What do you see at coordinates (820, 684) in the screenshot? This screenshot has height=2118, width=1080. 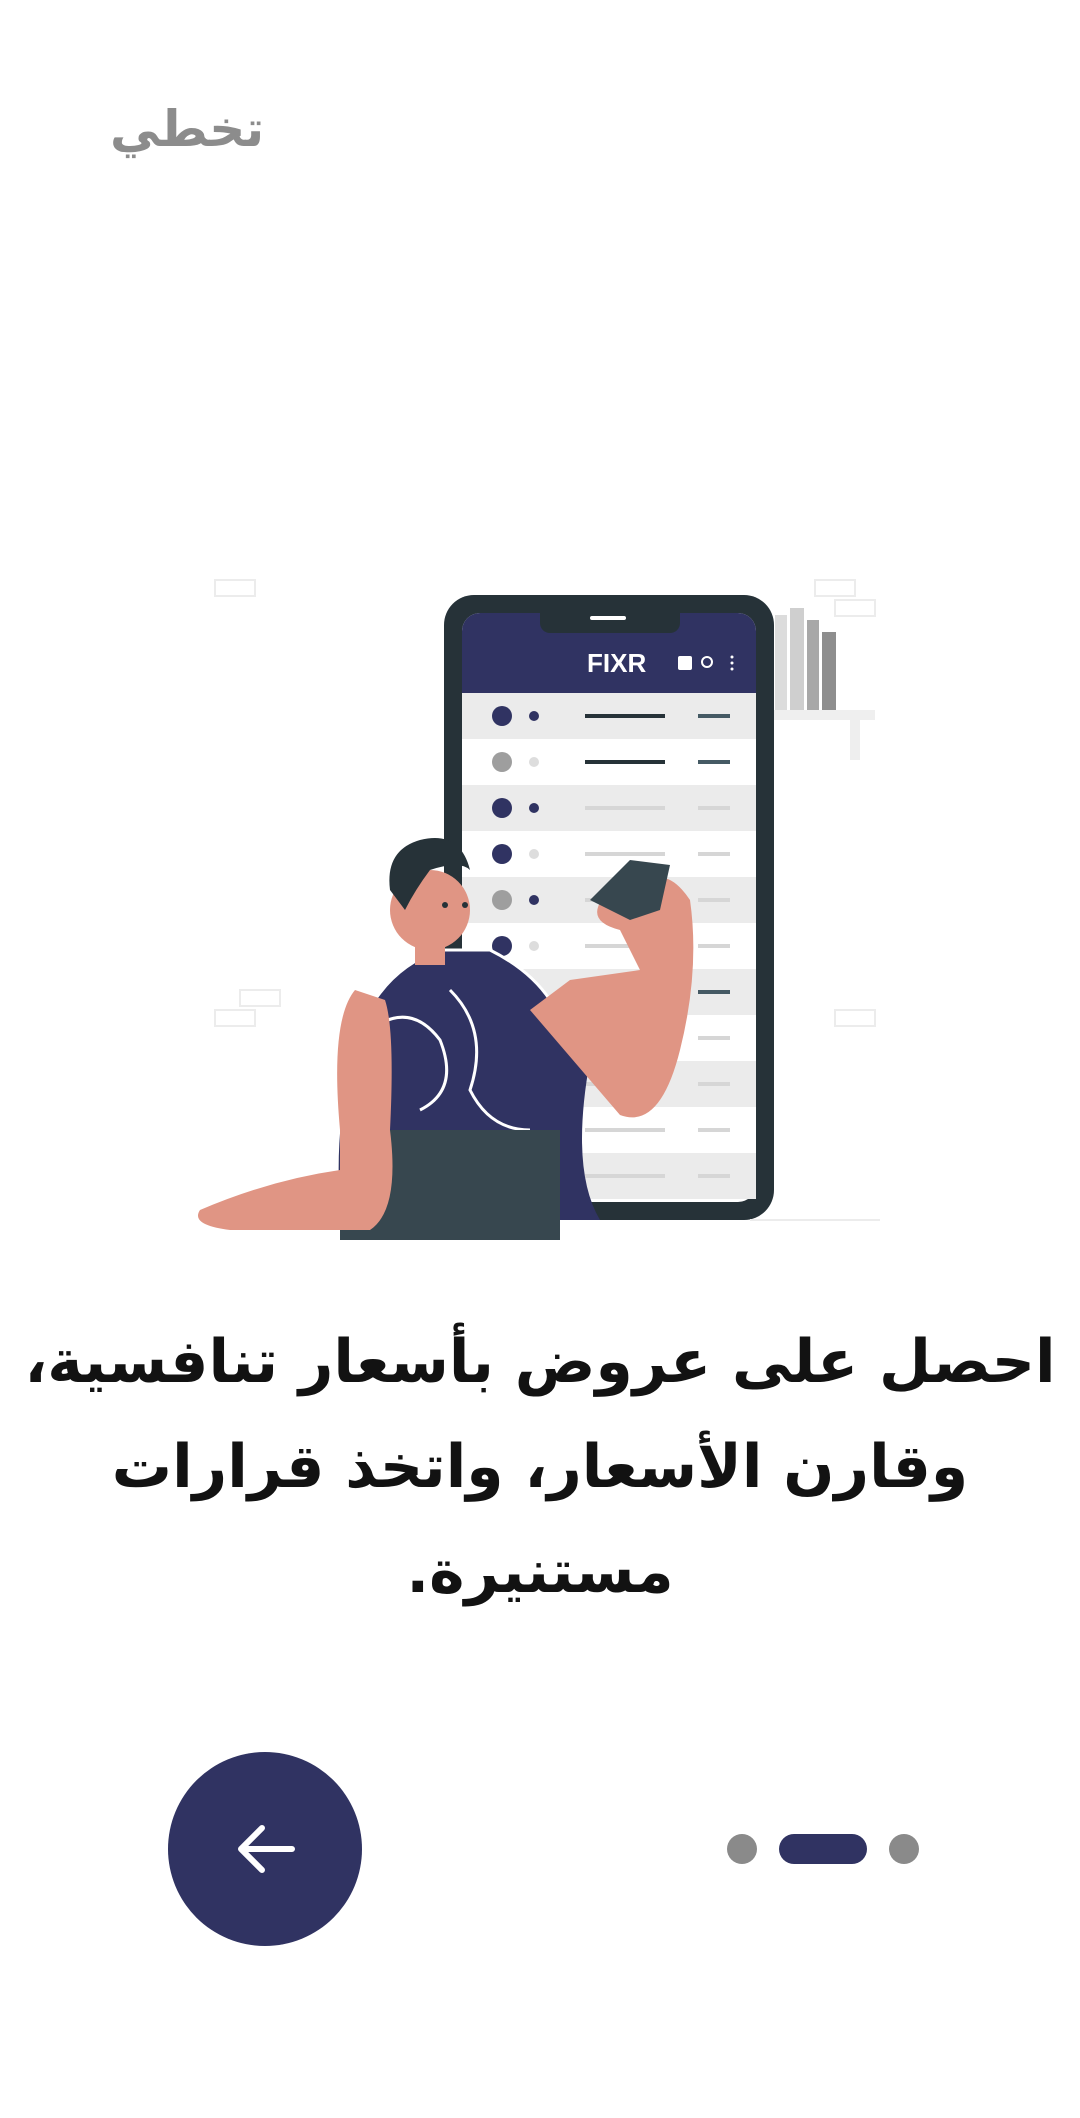 I see `shelf-books` at bounding box center [820, 684].